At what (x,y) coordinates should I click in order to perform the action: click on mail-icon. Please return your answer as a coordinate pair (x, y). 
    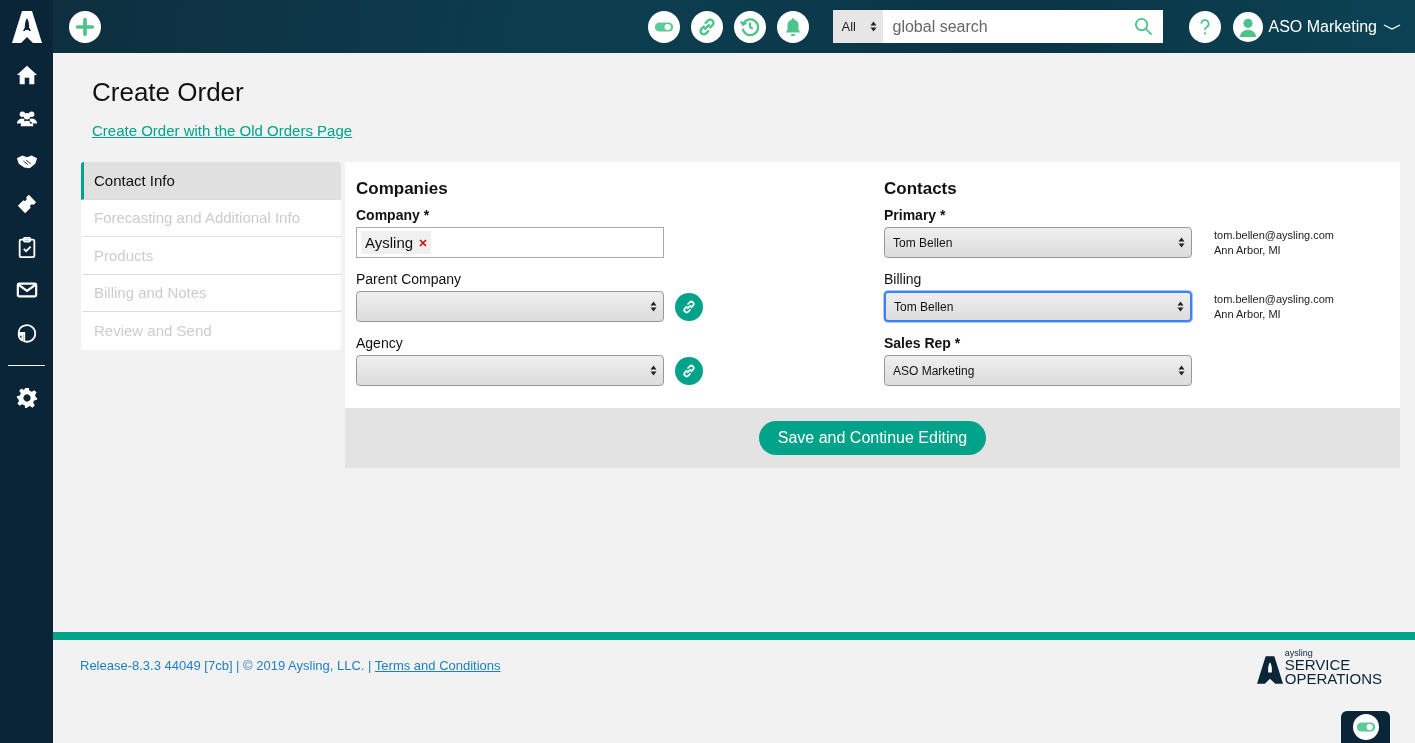
    Looking at the image, I should click on (26, 290).